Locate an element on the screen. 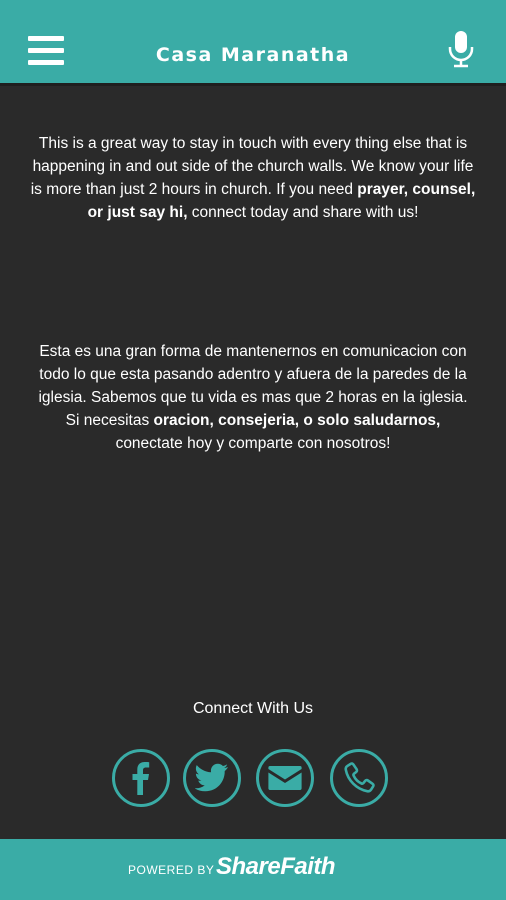  intro-english-text-end: connect today and share with us! is located at coordinates (303, 212).